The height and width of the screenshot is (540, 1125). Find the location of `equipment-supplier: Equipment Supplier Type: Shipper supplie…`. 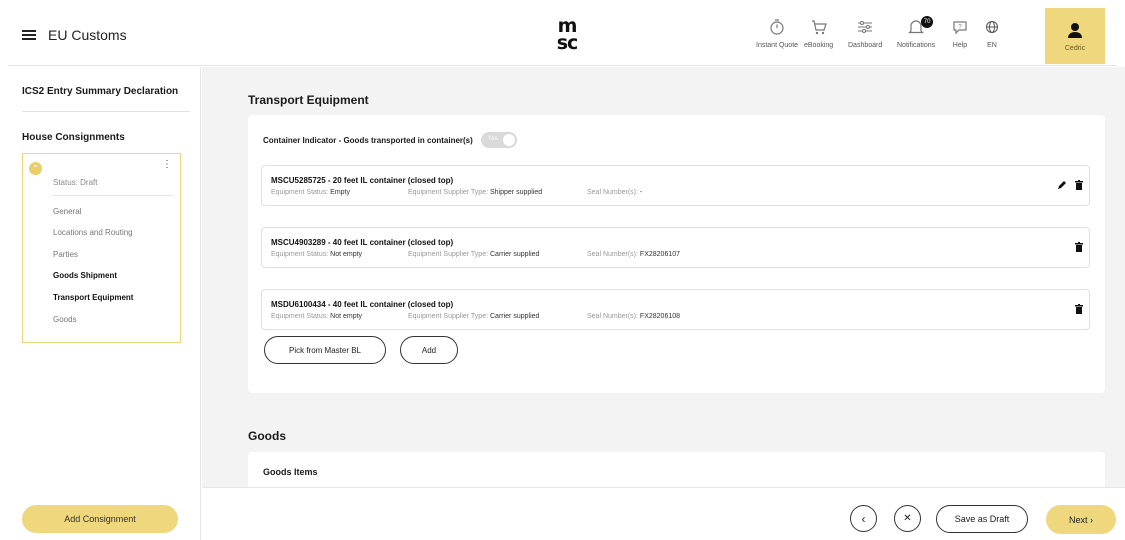

equipment-supplier: Equipment Supplier Type: Shipper supplie… is located at coordinates (475, 192).